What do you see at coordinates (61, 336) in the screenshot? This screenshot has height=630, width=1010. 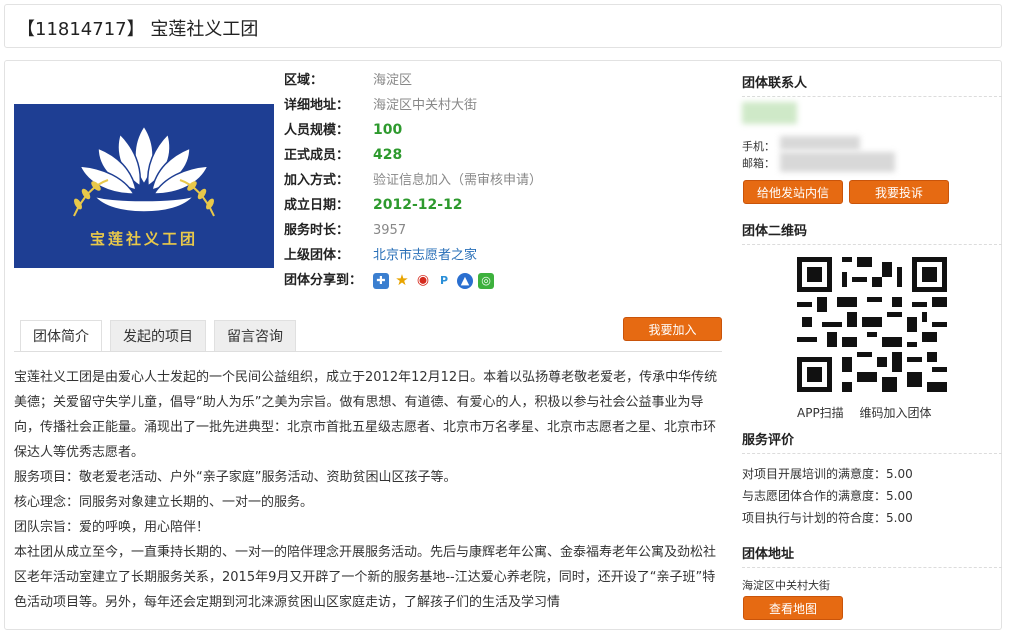 I see `tab-intro: 团体简介` at bounding box center [61, 336].